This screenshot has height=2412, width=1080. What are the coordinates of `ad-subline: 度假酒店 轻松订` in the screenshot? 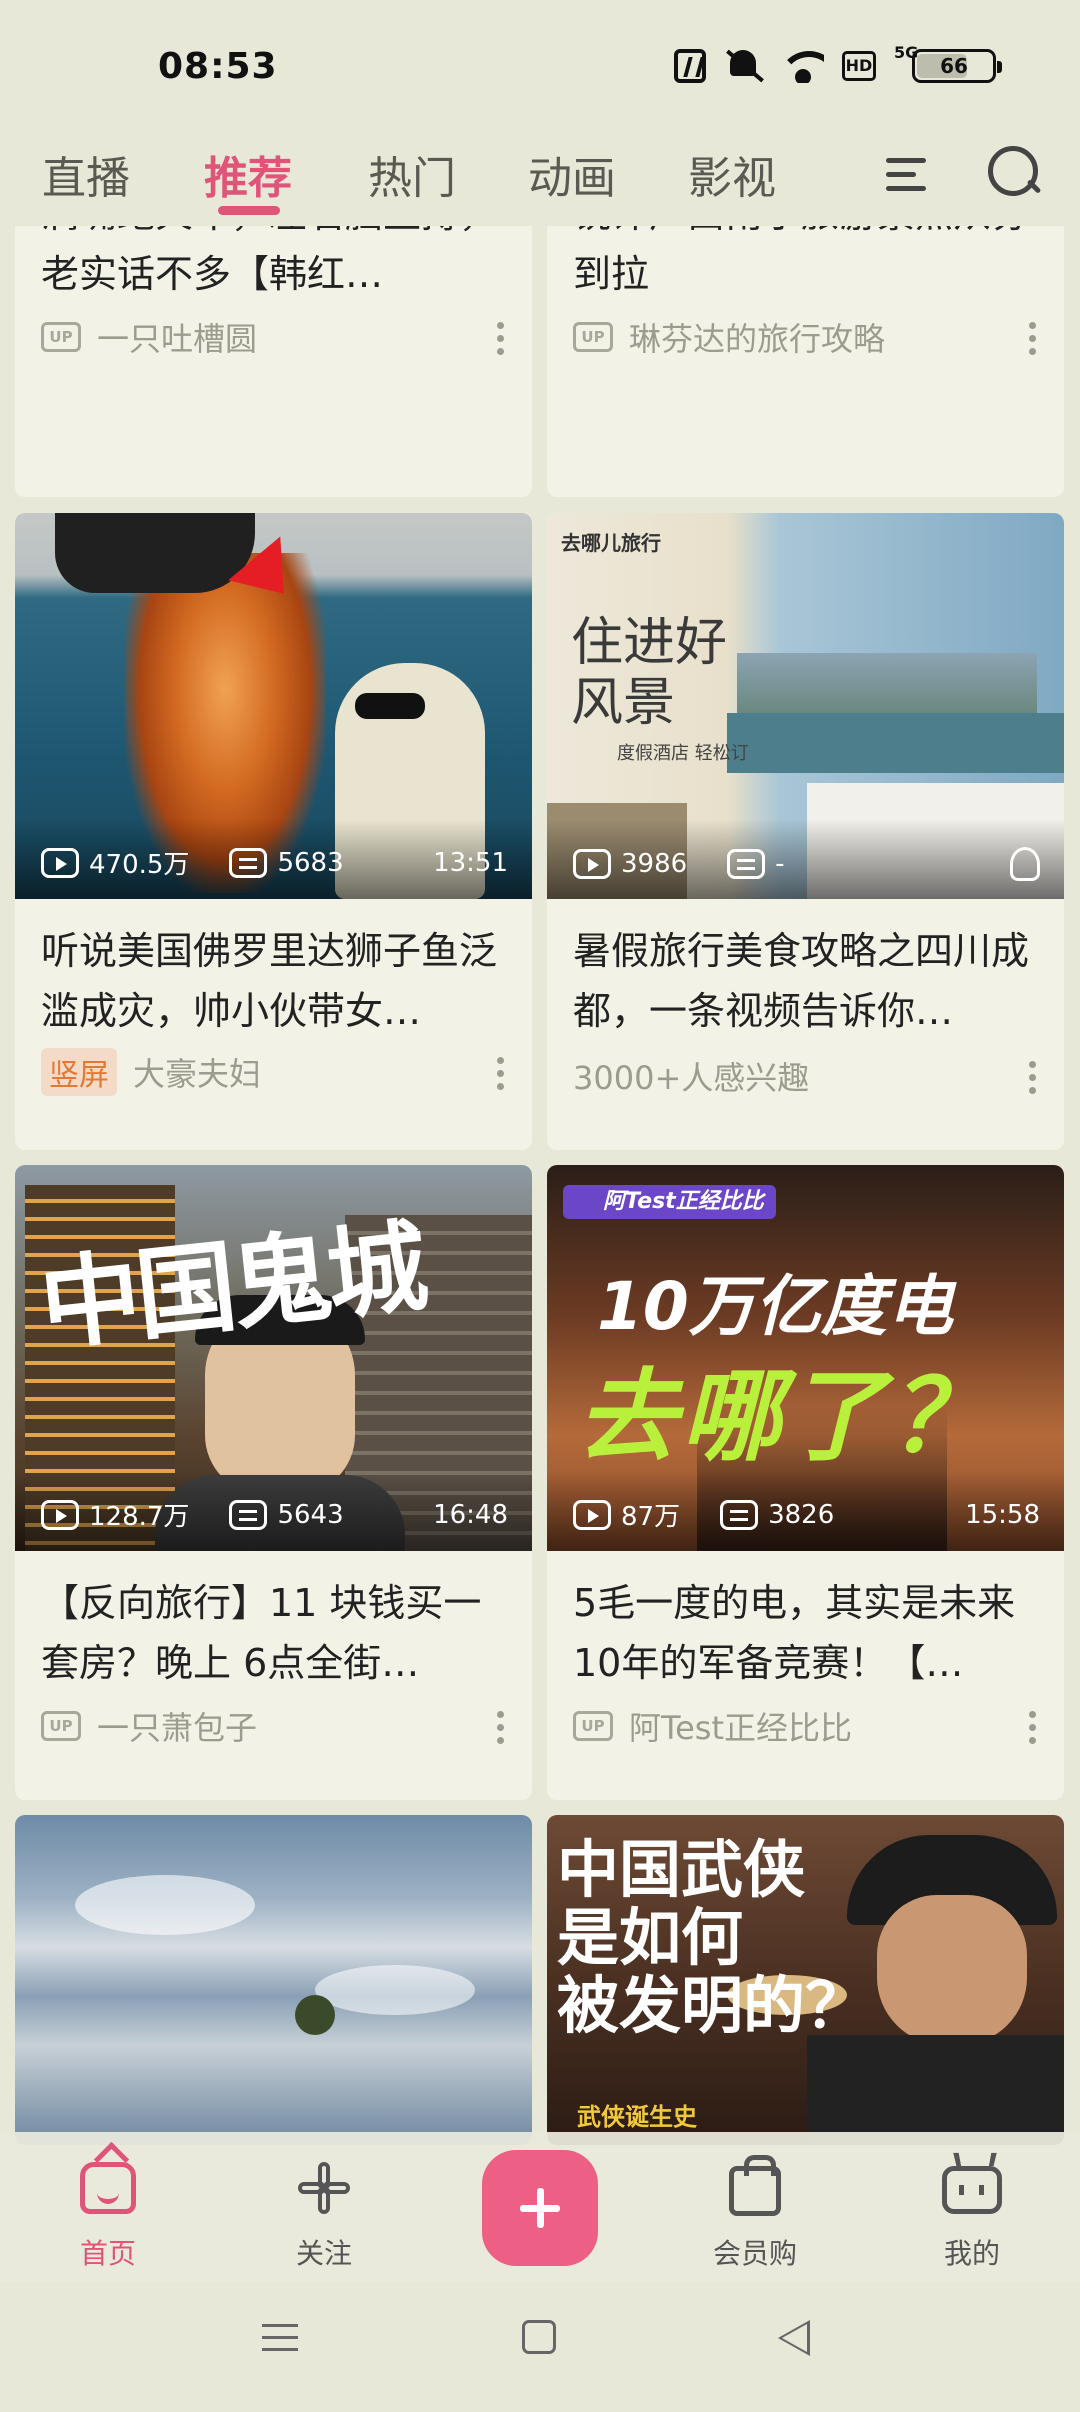 It's located at (683, 753).